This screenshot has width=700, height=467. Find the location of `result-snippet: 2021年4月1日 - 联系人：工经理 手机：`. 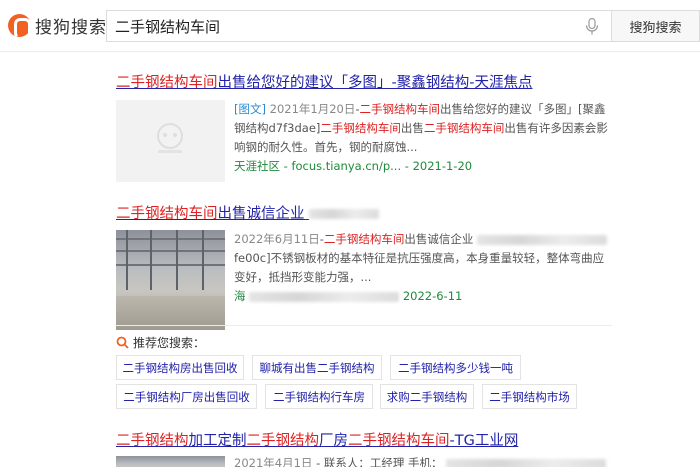

result-snippet: 2021年4月1日 - 联系人：工经理 手机： is located at coordinates (424, 461).